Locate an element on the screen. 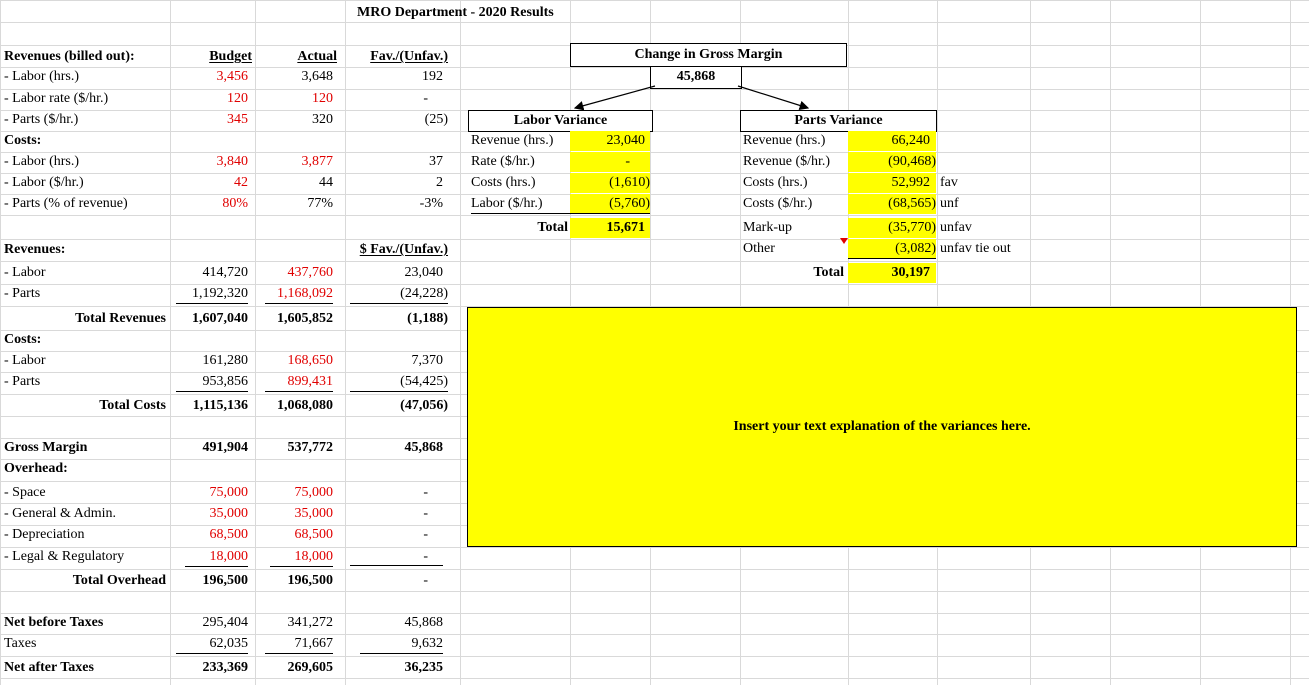  actual-cell: 68,500 is located at coordinates (294, 535).